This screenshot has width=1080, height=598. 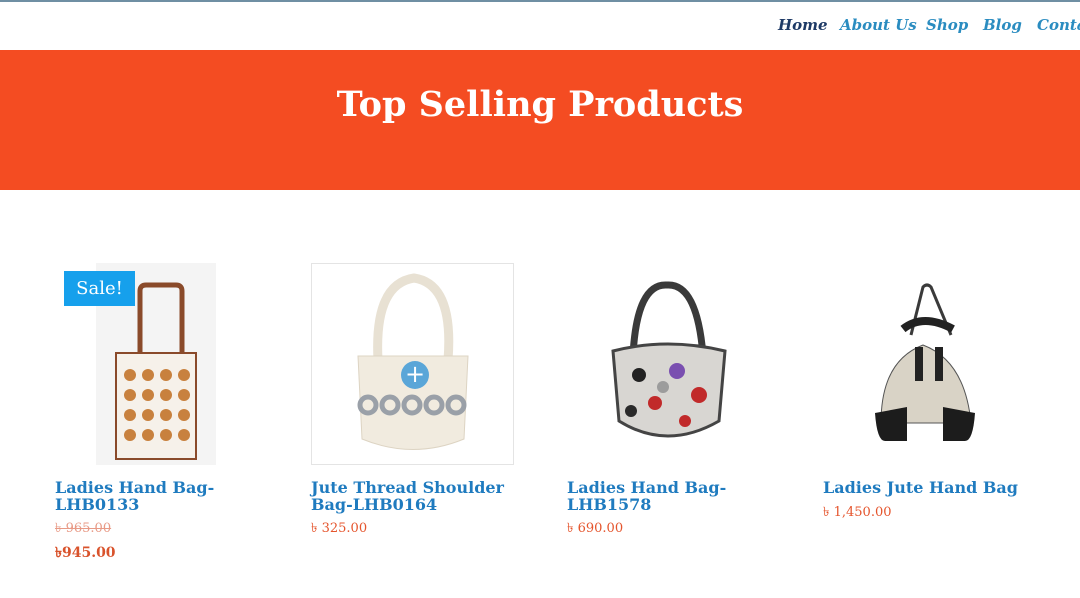 I want to click on jute-handbag-image, so click(x=925, y=362).